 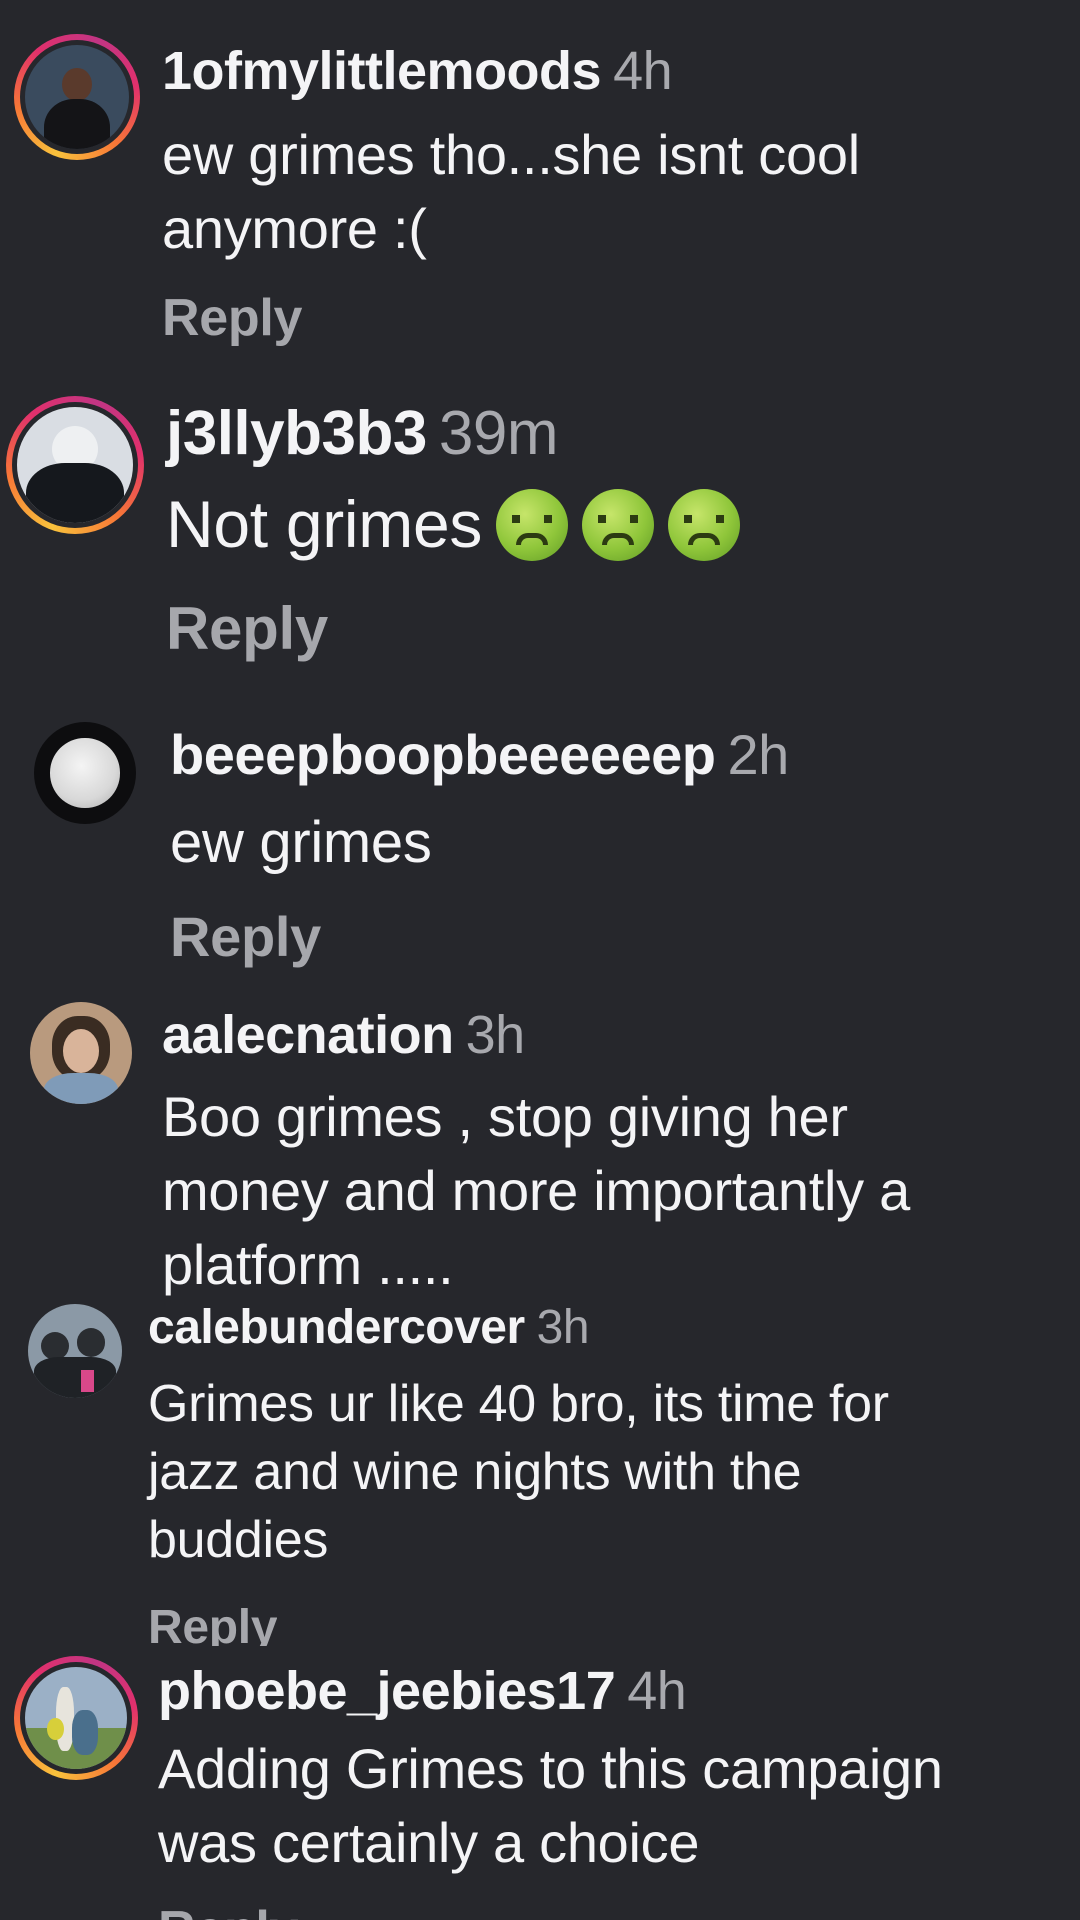 What do you see at coordinates (443, 754) in the screenshot?
I see `username: beeepboopbeeeeeep` at bounding box center [443, 754].